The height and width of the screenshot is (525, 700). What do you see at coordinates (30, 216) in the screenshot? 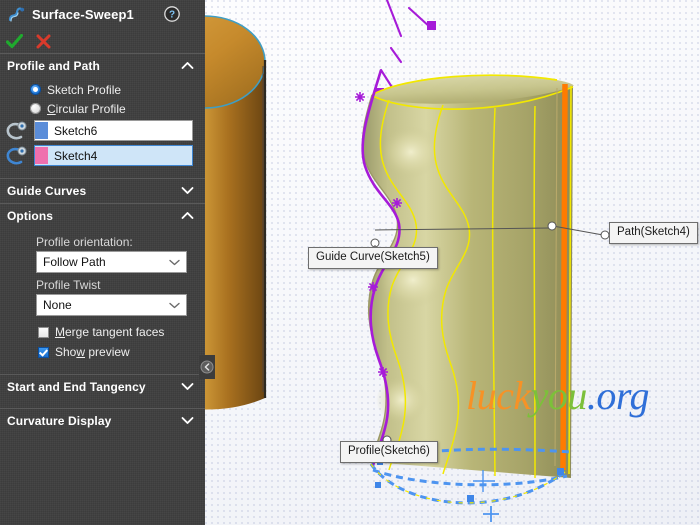
I see `section-title-options: Options` at bounding box center [30, 216].